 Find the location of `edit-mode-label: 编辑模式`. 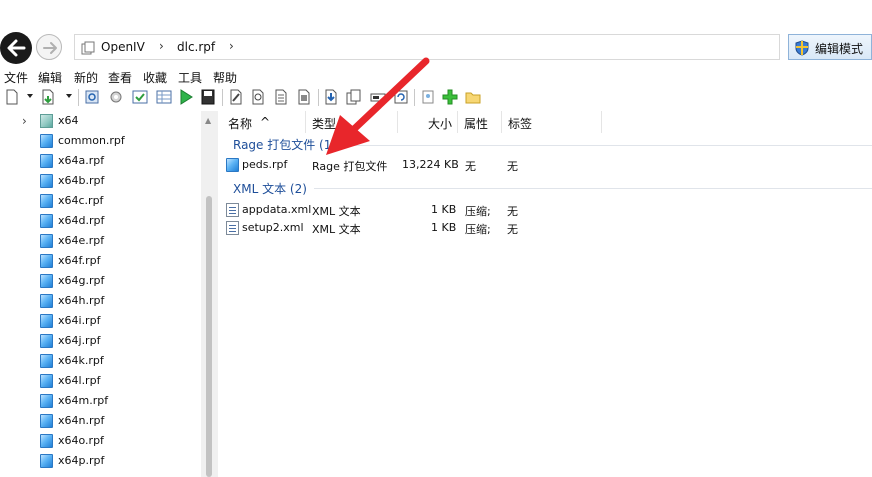

edit-mode-label: 编辑模式 is located at coordinates (839, 49).